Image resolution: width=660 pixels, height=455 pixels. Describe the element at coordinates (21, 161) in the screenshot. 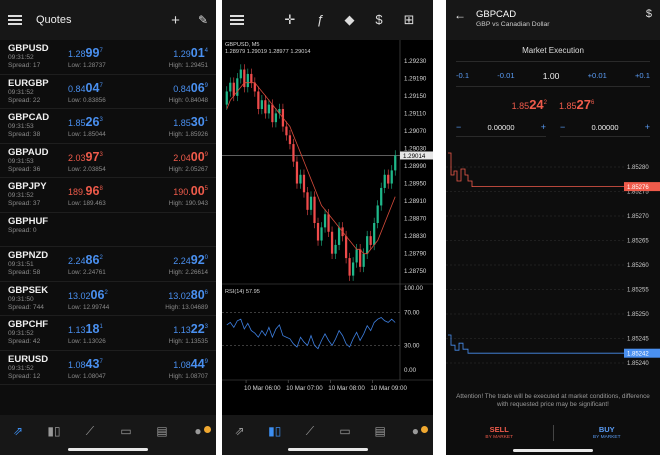

I see `quote-time: 09:31:53` at that location.